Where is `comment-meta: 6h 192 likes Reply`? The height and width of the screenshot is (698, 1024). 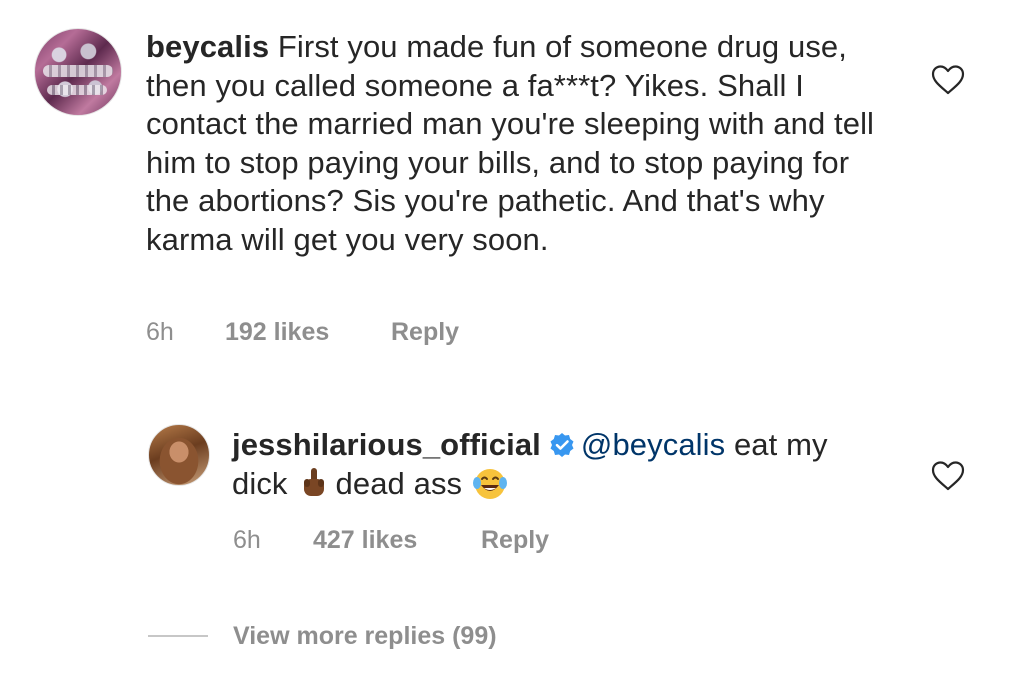
comment-meta: 6h 192 likes Reply is located at coordinates (302, 332).